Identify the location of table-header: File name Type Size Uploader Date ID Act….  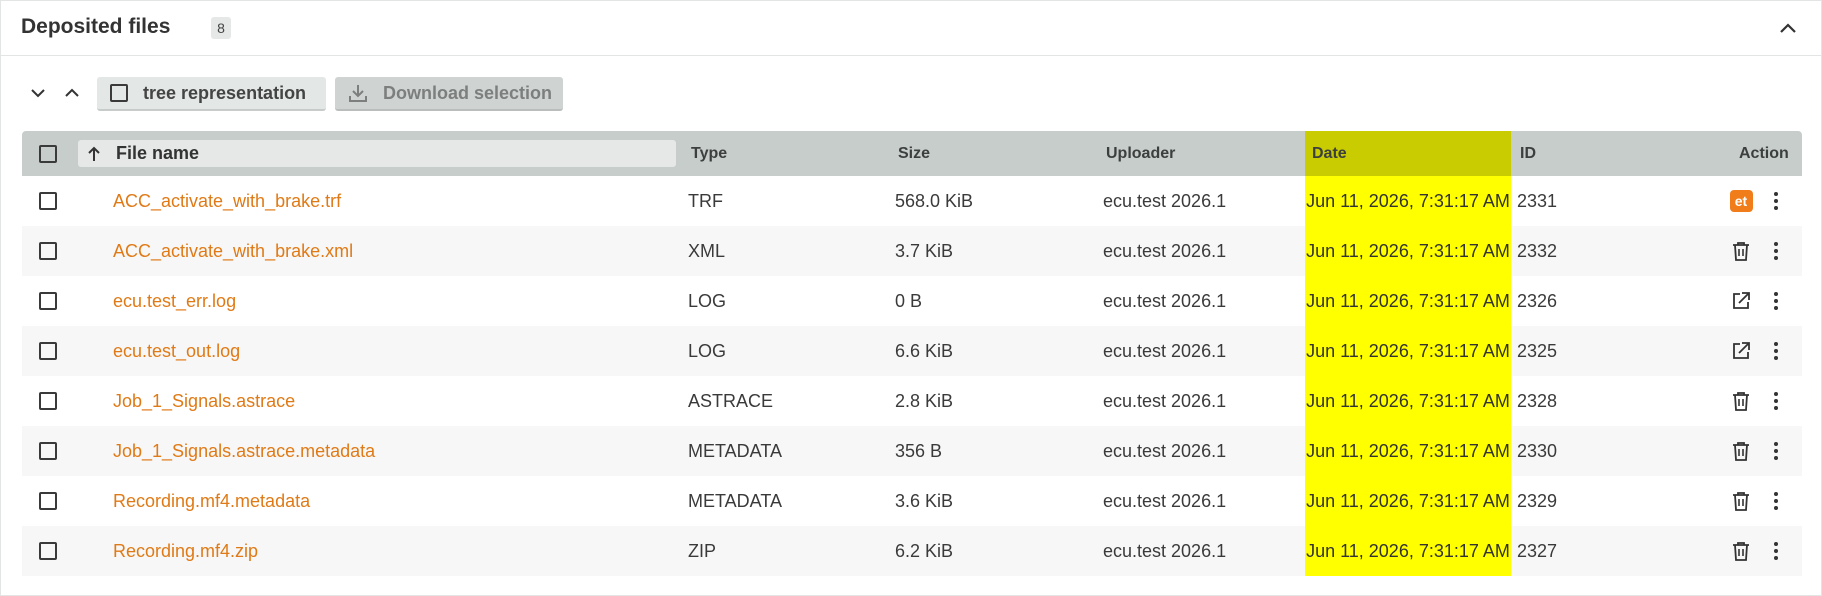
(912, 153).